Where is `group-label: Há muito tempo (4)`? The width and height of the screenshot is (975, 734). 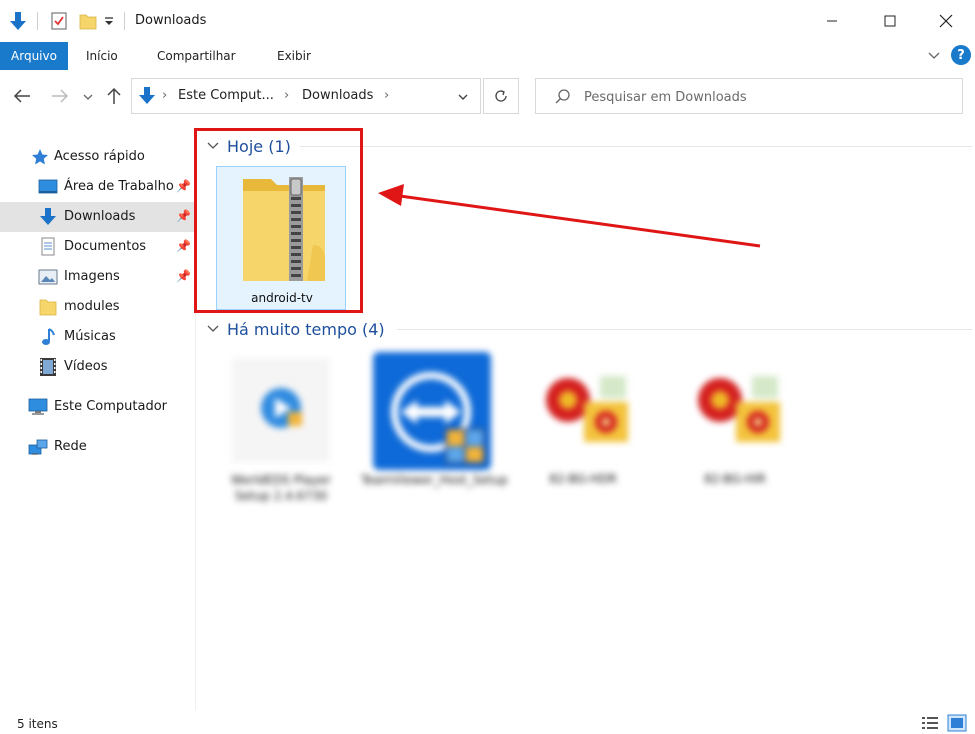 group-label: Há muito tempo (4) is located at coordinates (306, 329).